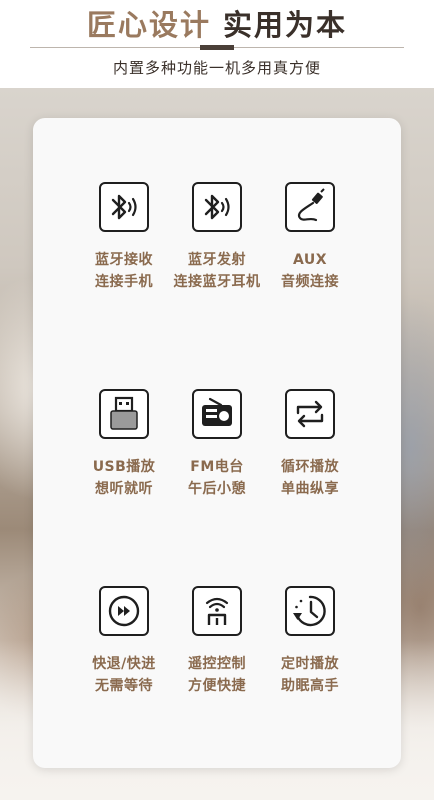 The width and height of the screenshot is (434, 800). What do you see at coordinates (217, 207) in the screenshot?
I see `bluetooth-transmit-icon` at bounding box center [217, 207].